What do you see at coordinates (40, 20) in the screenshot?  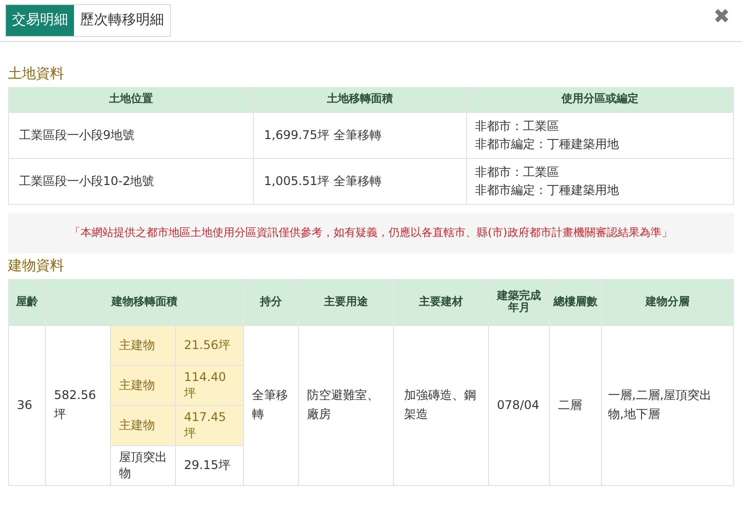 I see `tab: 交易明細` at bounding box center [40, 20].